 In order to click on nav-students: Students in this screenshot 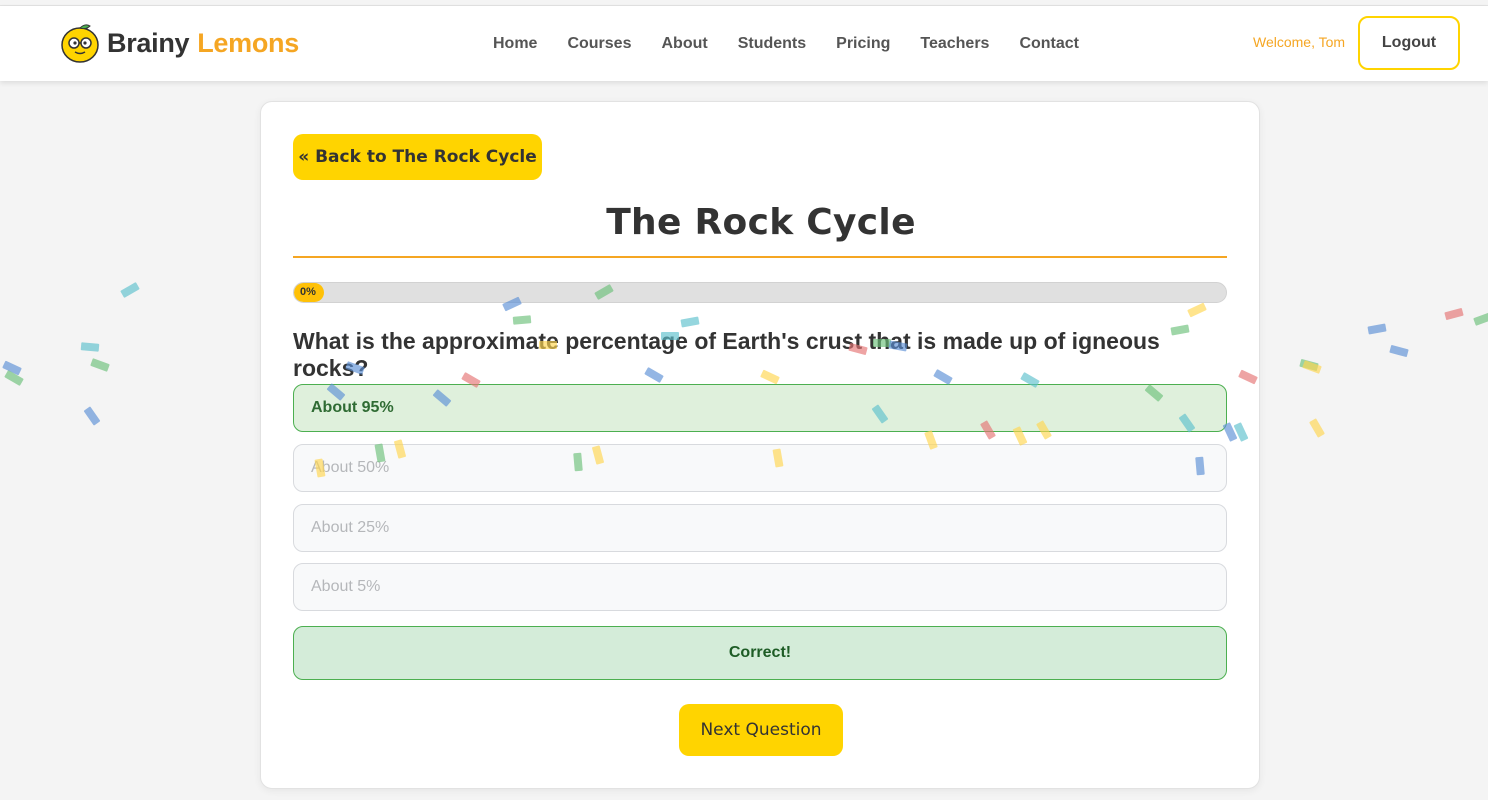, I will do `click(772, 44)`.